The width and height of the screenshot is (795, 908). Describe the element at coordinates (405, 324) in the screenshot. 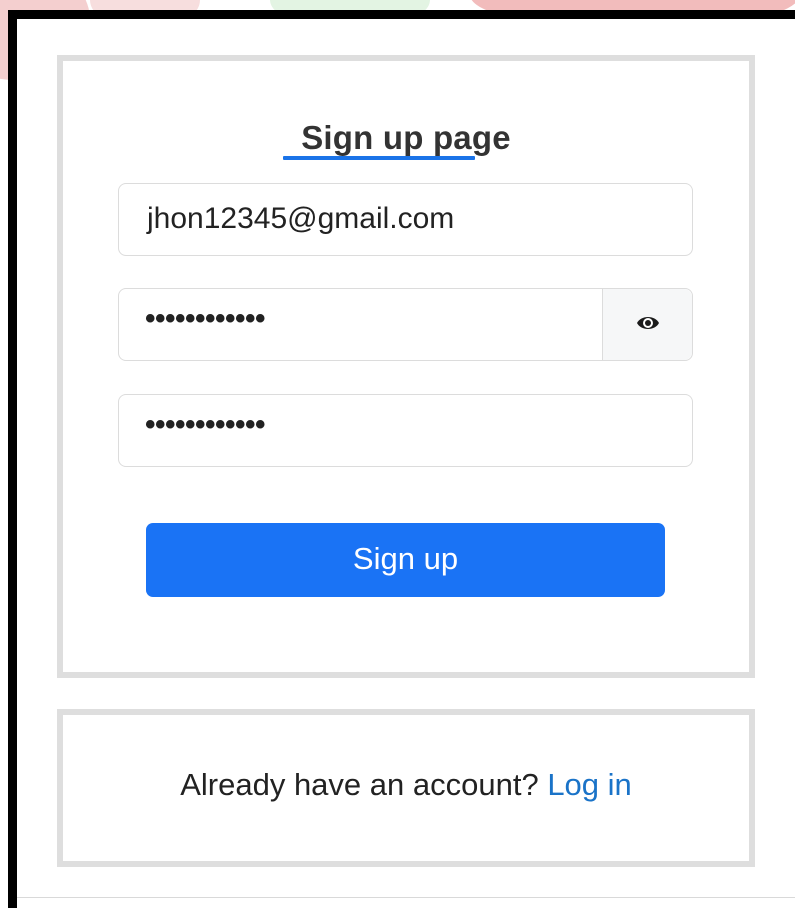

I see `password-field: ••••••••••••` at that location.